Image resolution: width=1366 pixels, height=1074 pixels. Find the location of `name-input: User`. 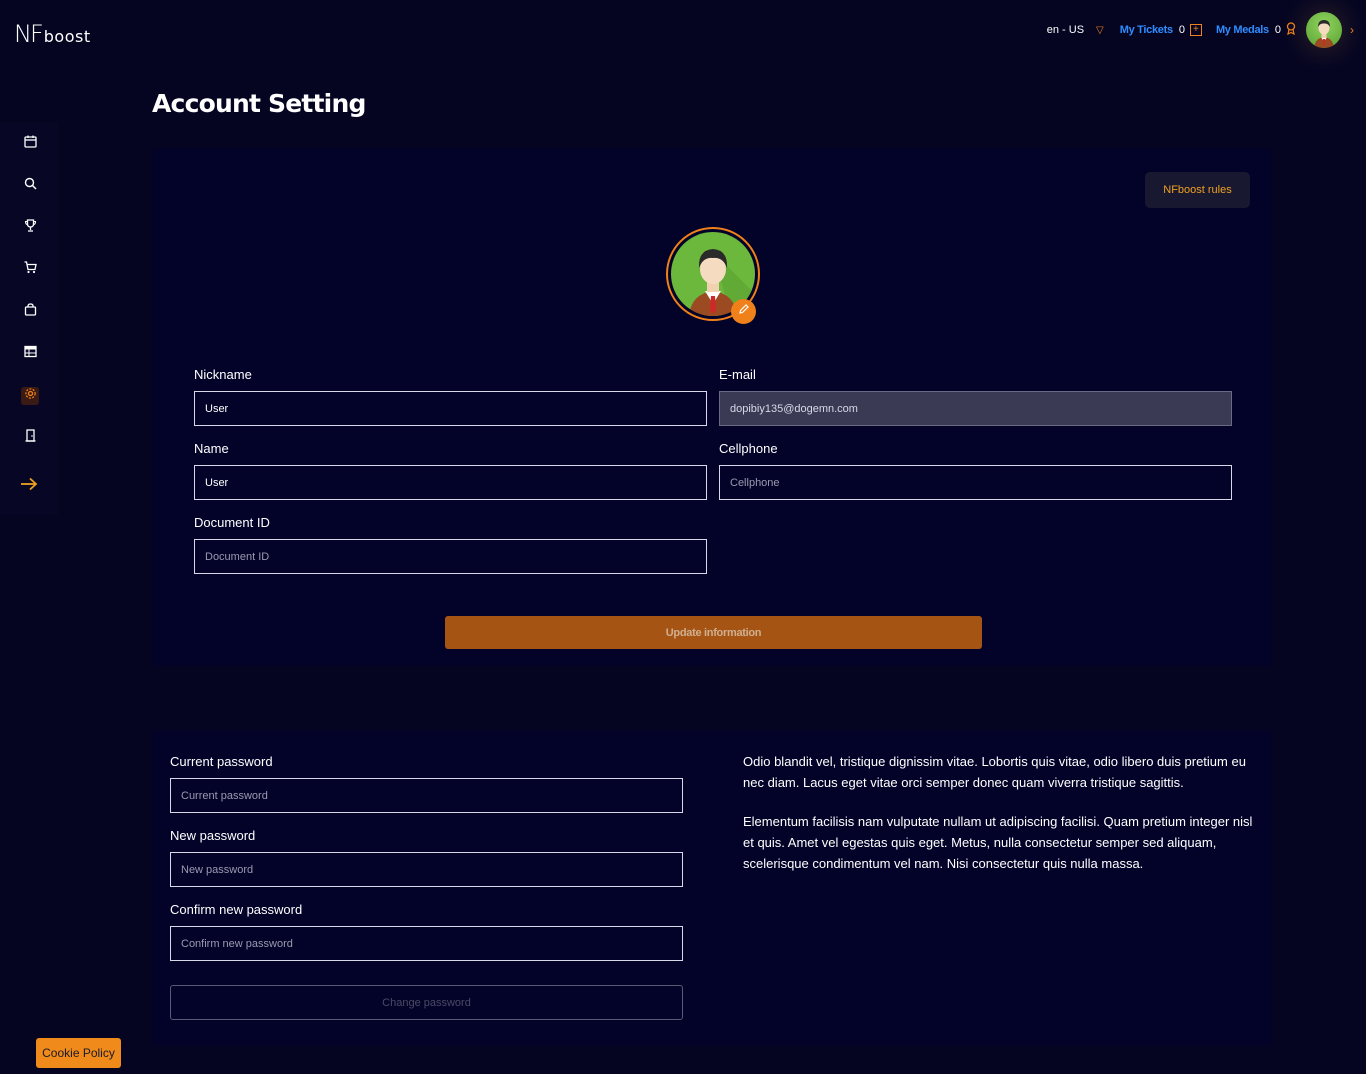

name-input: User is located at coordinates (450, 482).